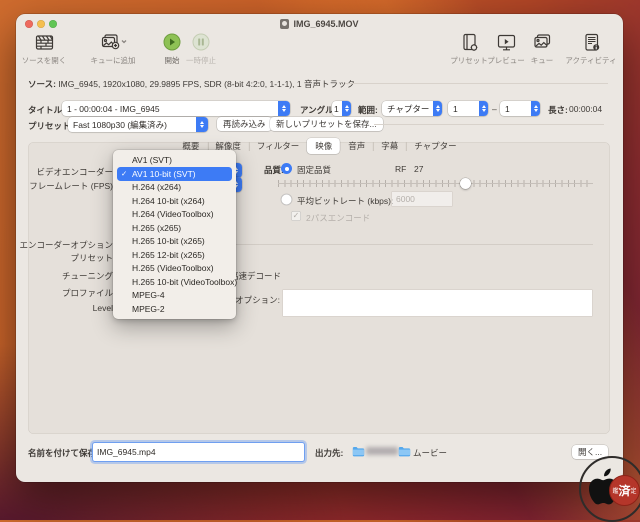  I want to click on reload-preset-button: 再読み込み, so click(244, 124).